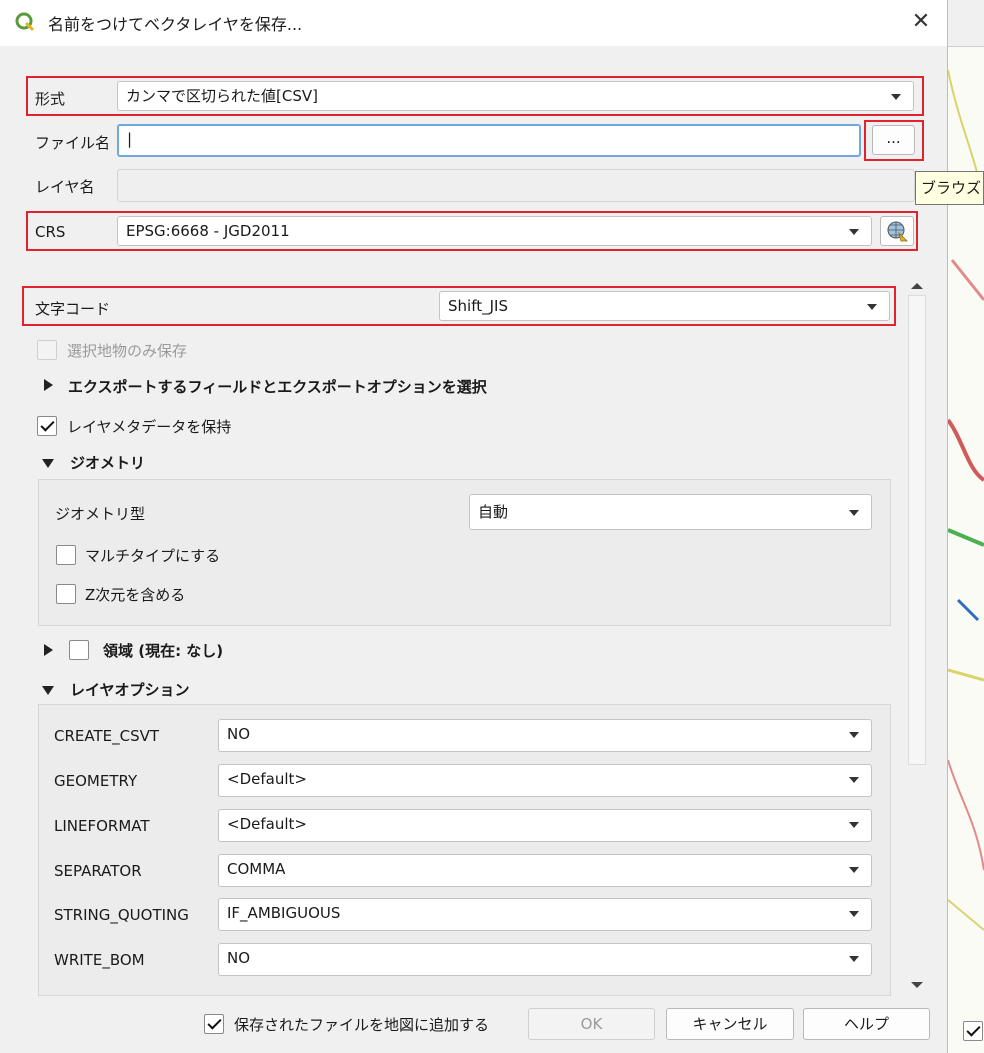  I want to click on crs-combo: EPSG:6668 - JGD2011, so click(494, 231).